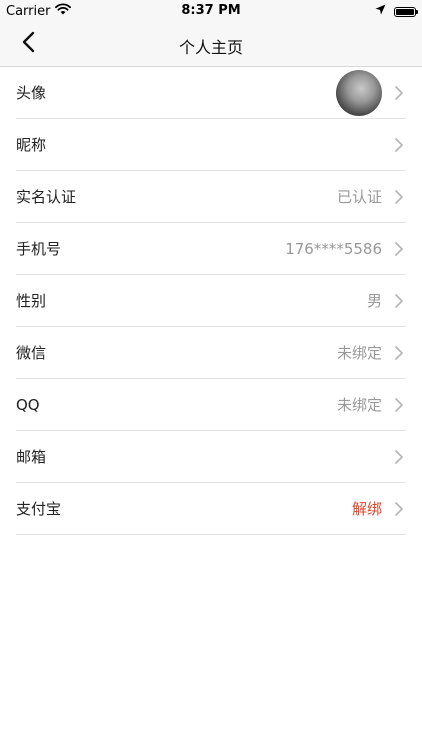 The height and width of the screenshot is (750, 422). What do you see at coordinates (211, 457) in the screenshot?
I see `row-email: 邮箱` at bounding box center [211, 457].